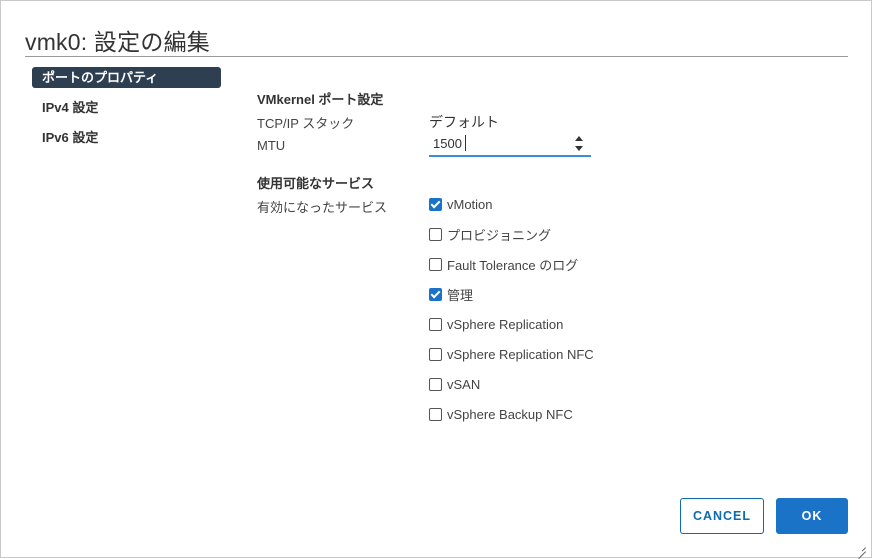 The image size is (872, 559). I want to click on management-checkbox, so click(435, 294).